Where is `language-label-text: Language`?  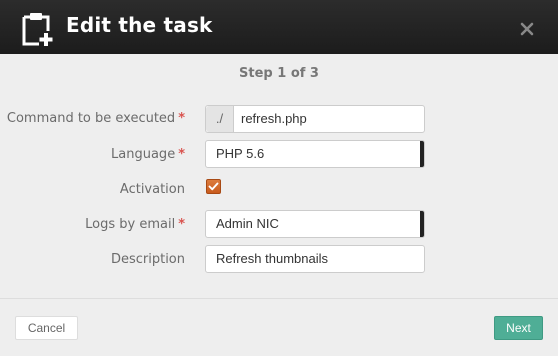
language-label-text: Language is located at coordinates (143, 154).